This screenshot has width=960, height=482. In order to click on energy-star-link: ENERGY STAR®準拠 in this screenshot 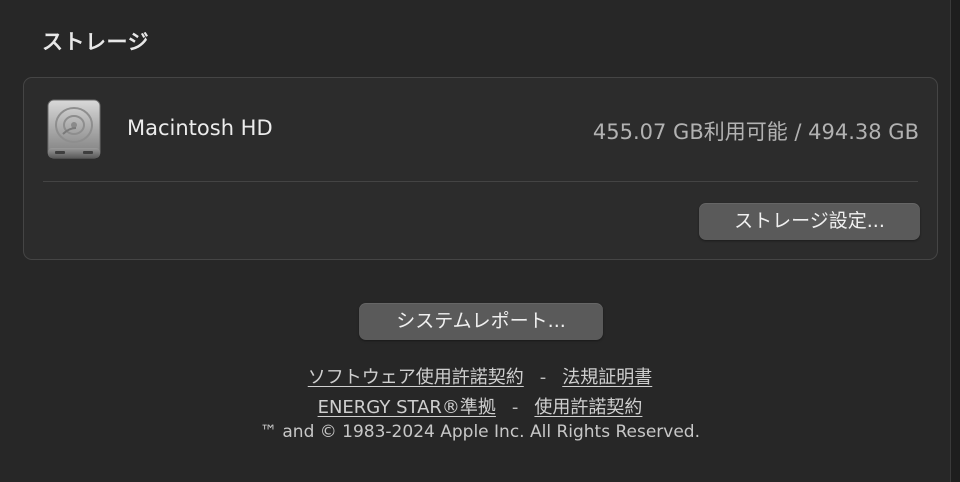, I will do `click(407, 407)`.